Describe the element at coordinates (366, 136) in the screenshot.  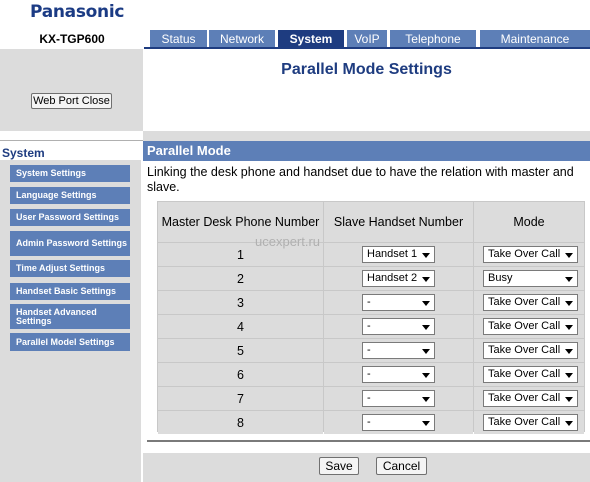
I see `content-separator` at that location.